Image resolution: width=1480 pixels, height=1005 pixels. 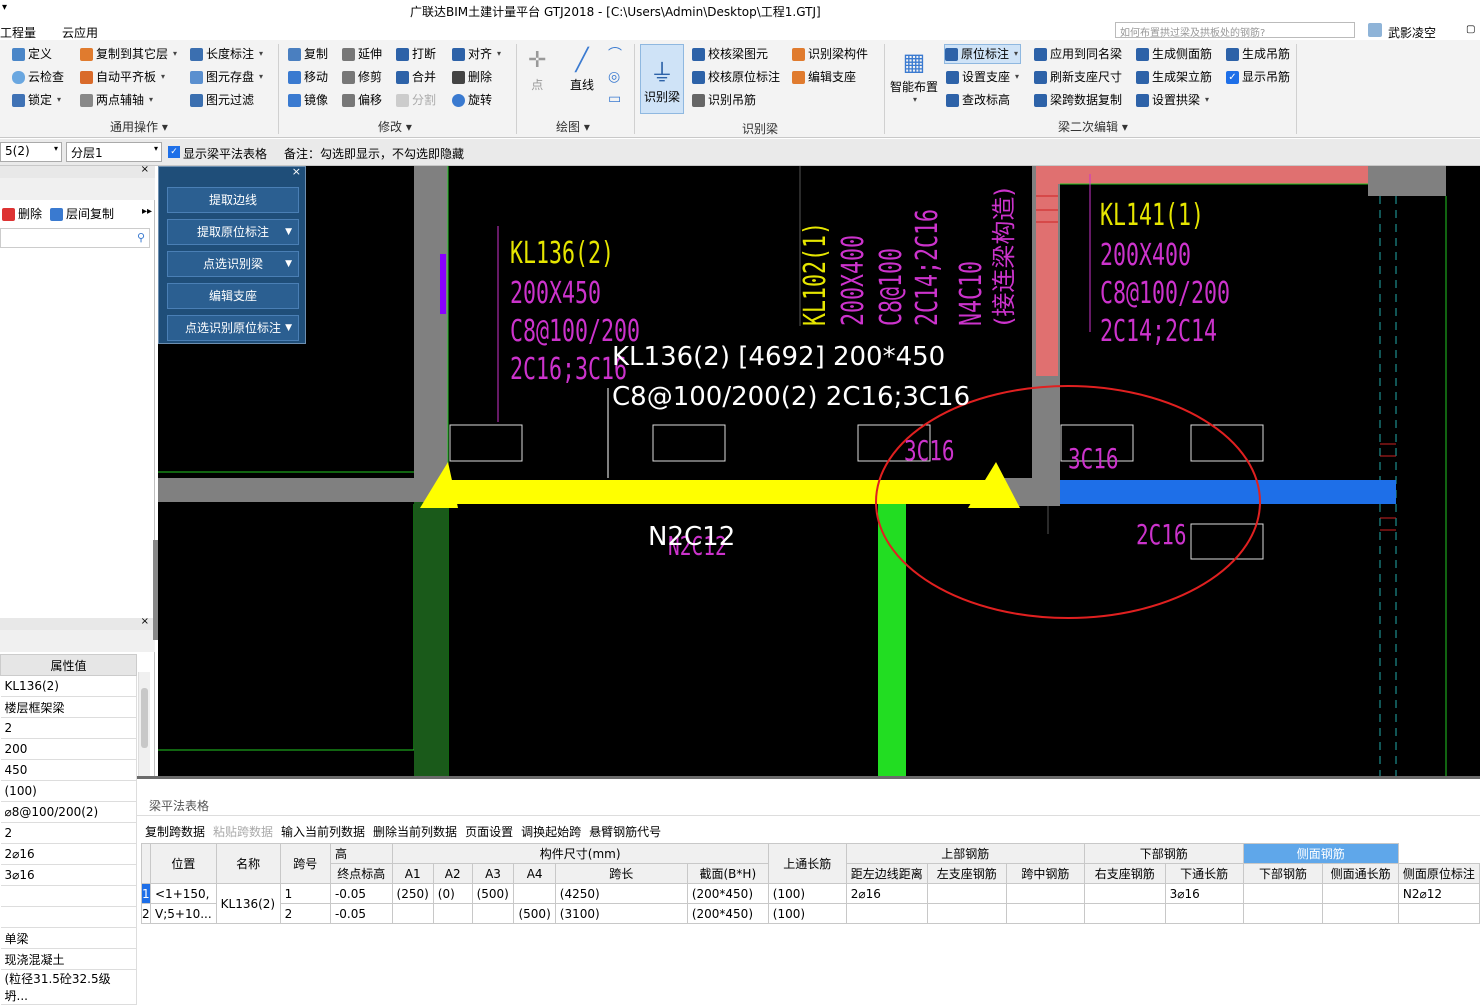 What do you see at coordinates (233, 264) in the screenshot?
I see `point-identify-beam-button: 点选识别梁 ▼` at bounding box center [233, 264].